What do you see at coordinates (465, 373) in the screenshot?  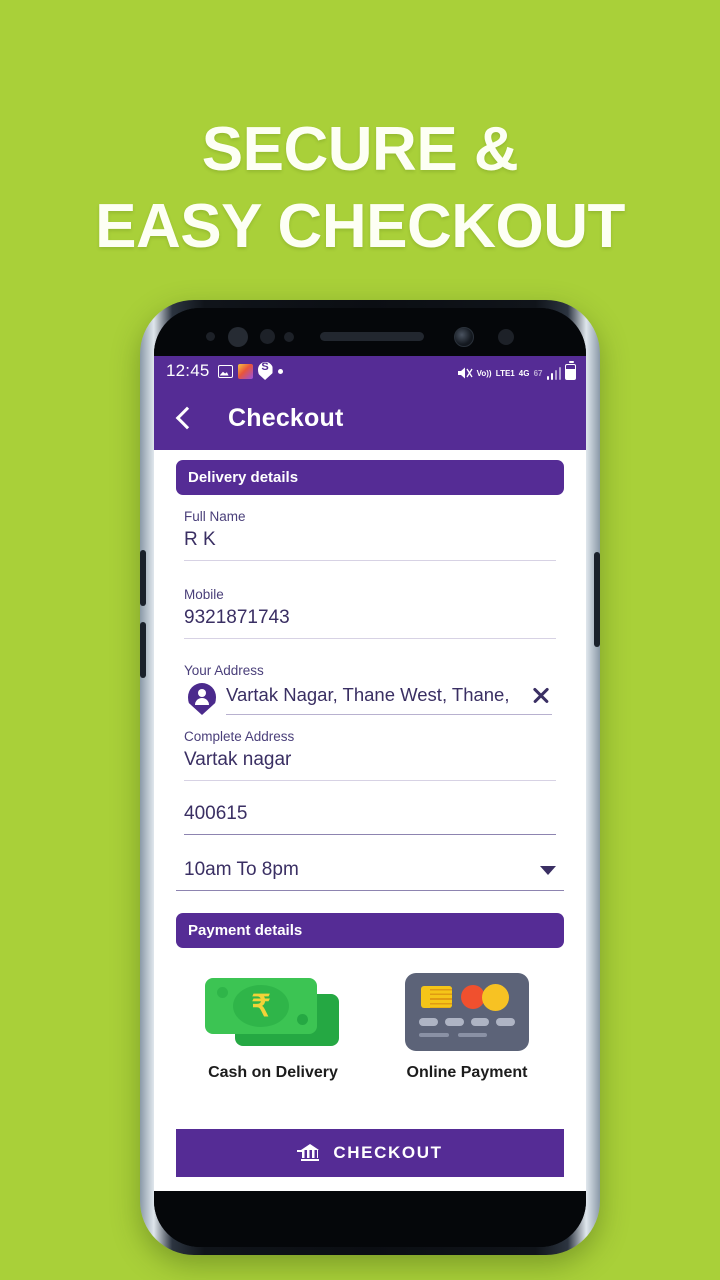 I see `mute-icon` at bounding box center [465, 373].